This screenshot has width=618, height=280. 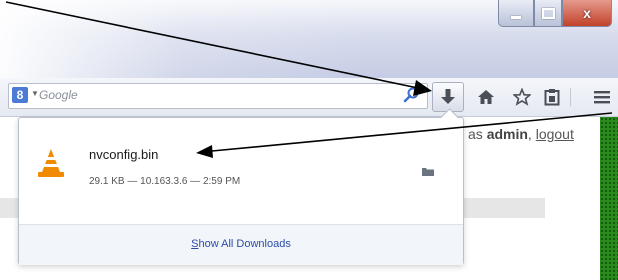 I want to click on maximize-button, so click(x=548, y=13).